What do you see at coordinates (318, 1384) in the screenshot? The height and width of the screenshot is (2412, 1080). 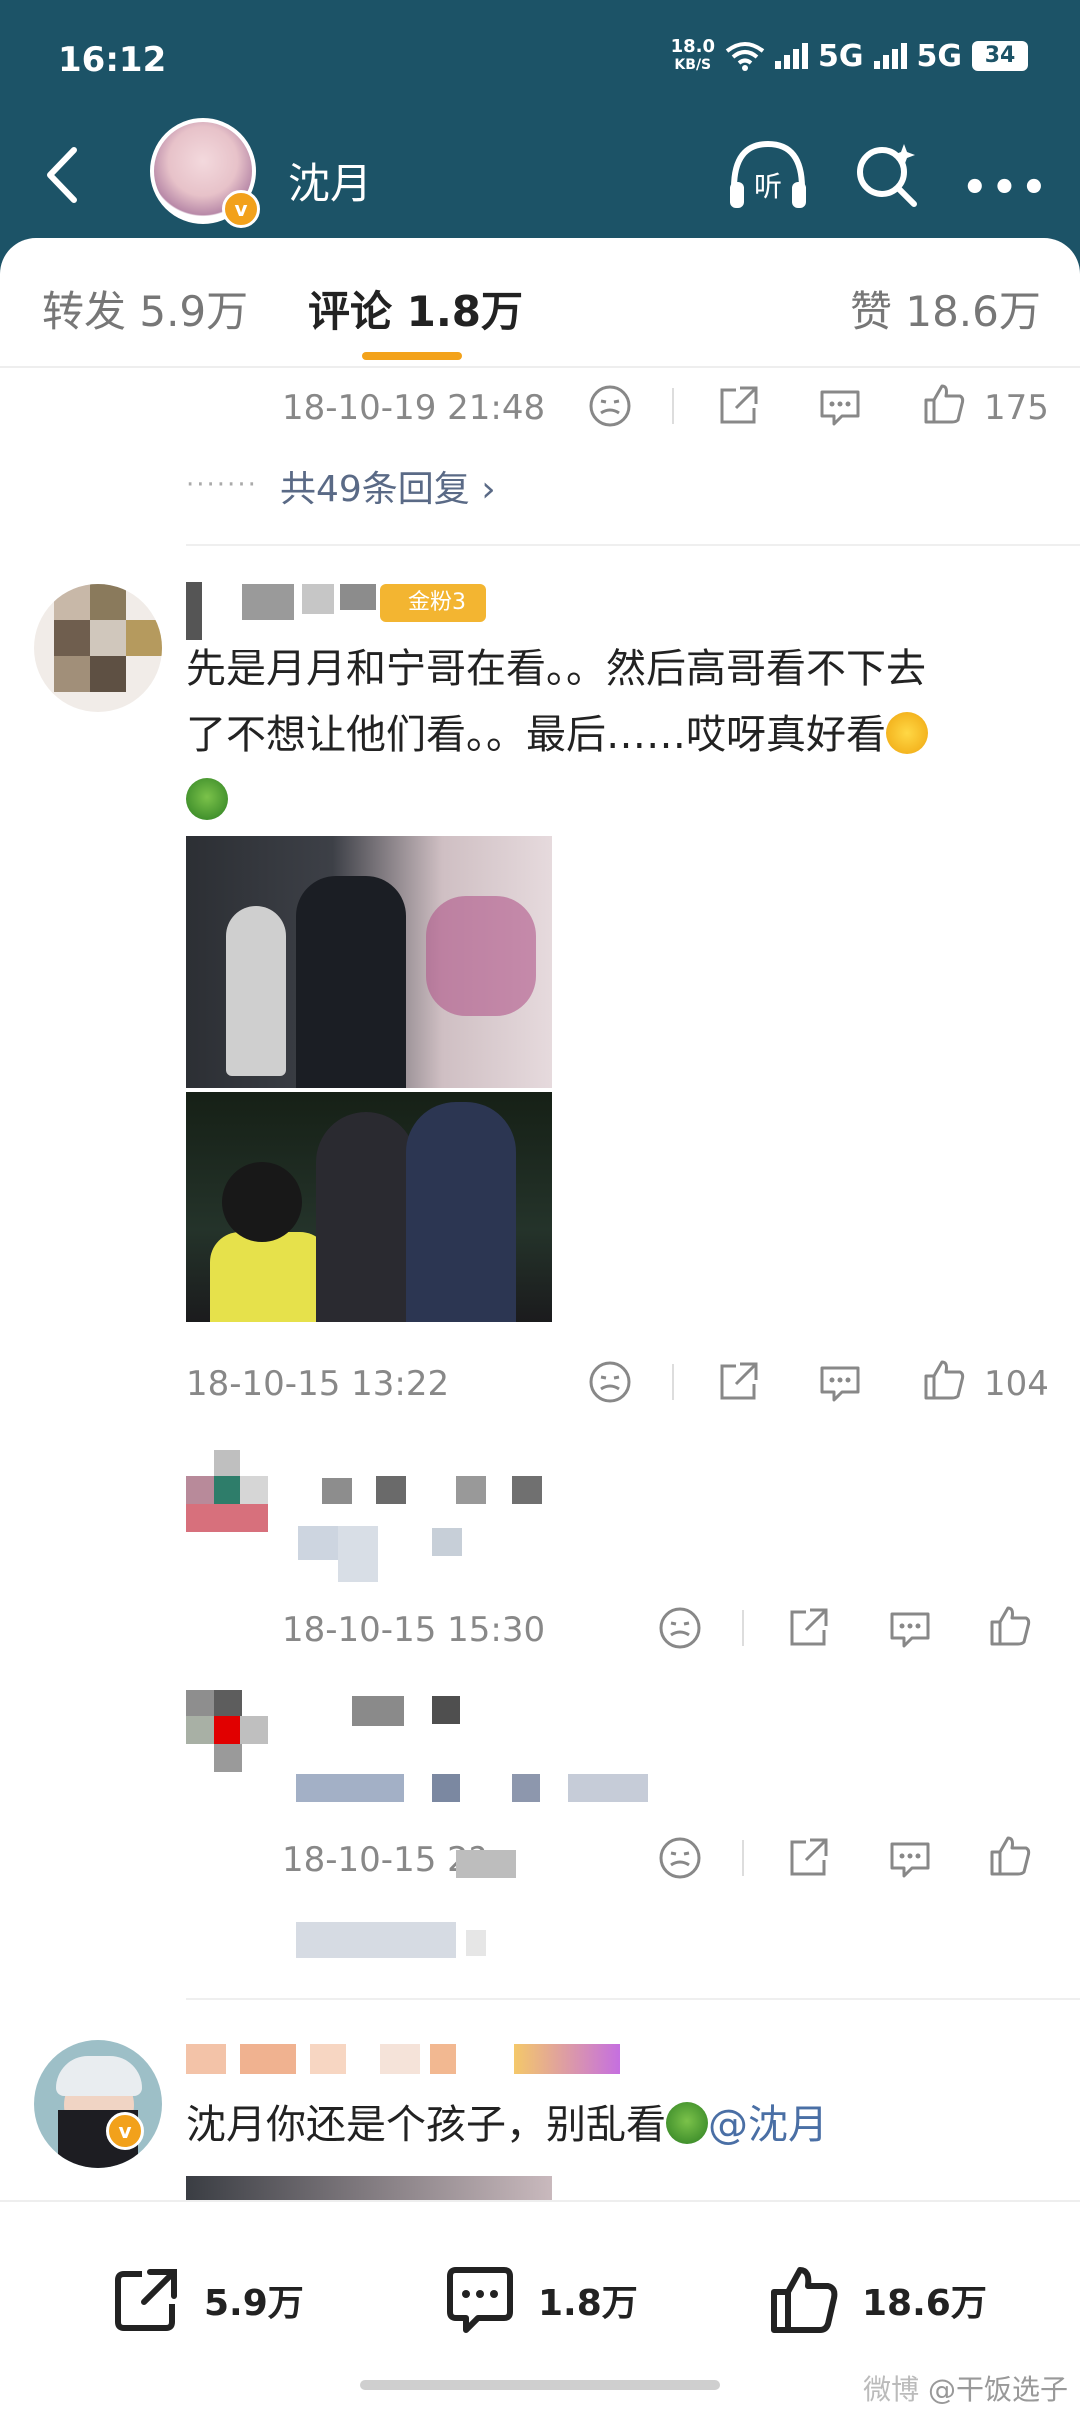 I see `comment-timestamp: 18-10-15 13:22` at bounding box center [318, 1384].